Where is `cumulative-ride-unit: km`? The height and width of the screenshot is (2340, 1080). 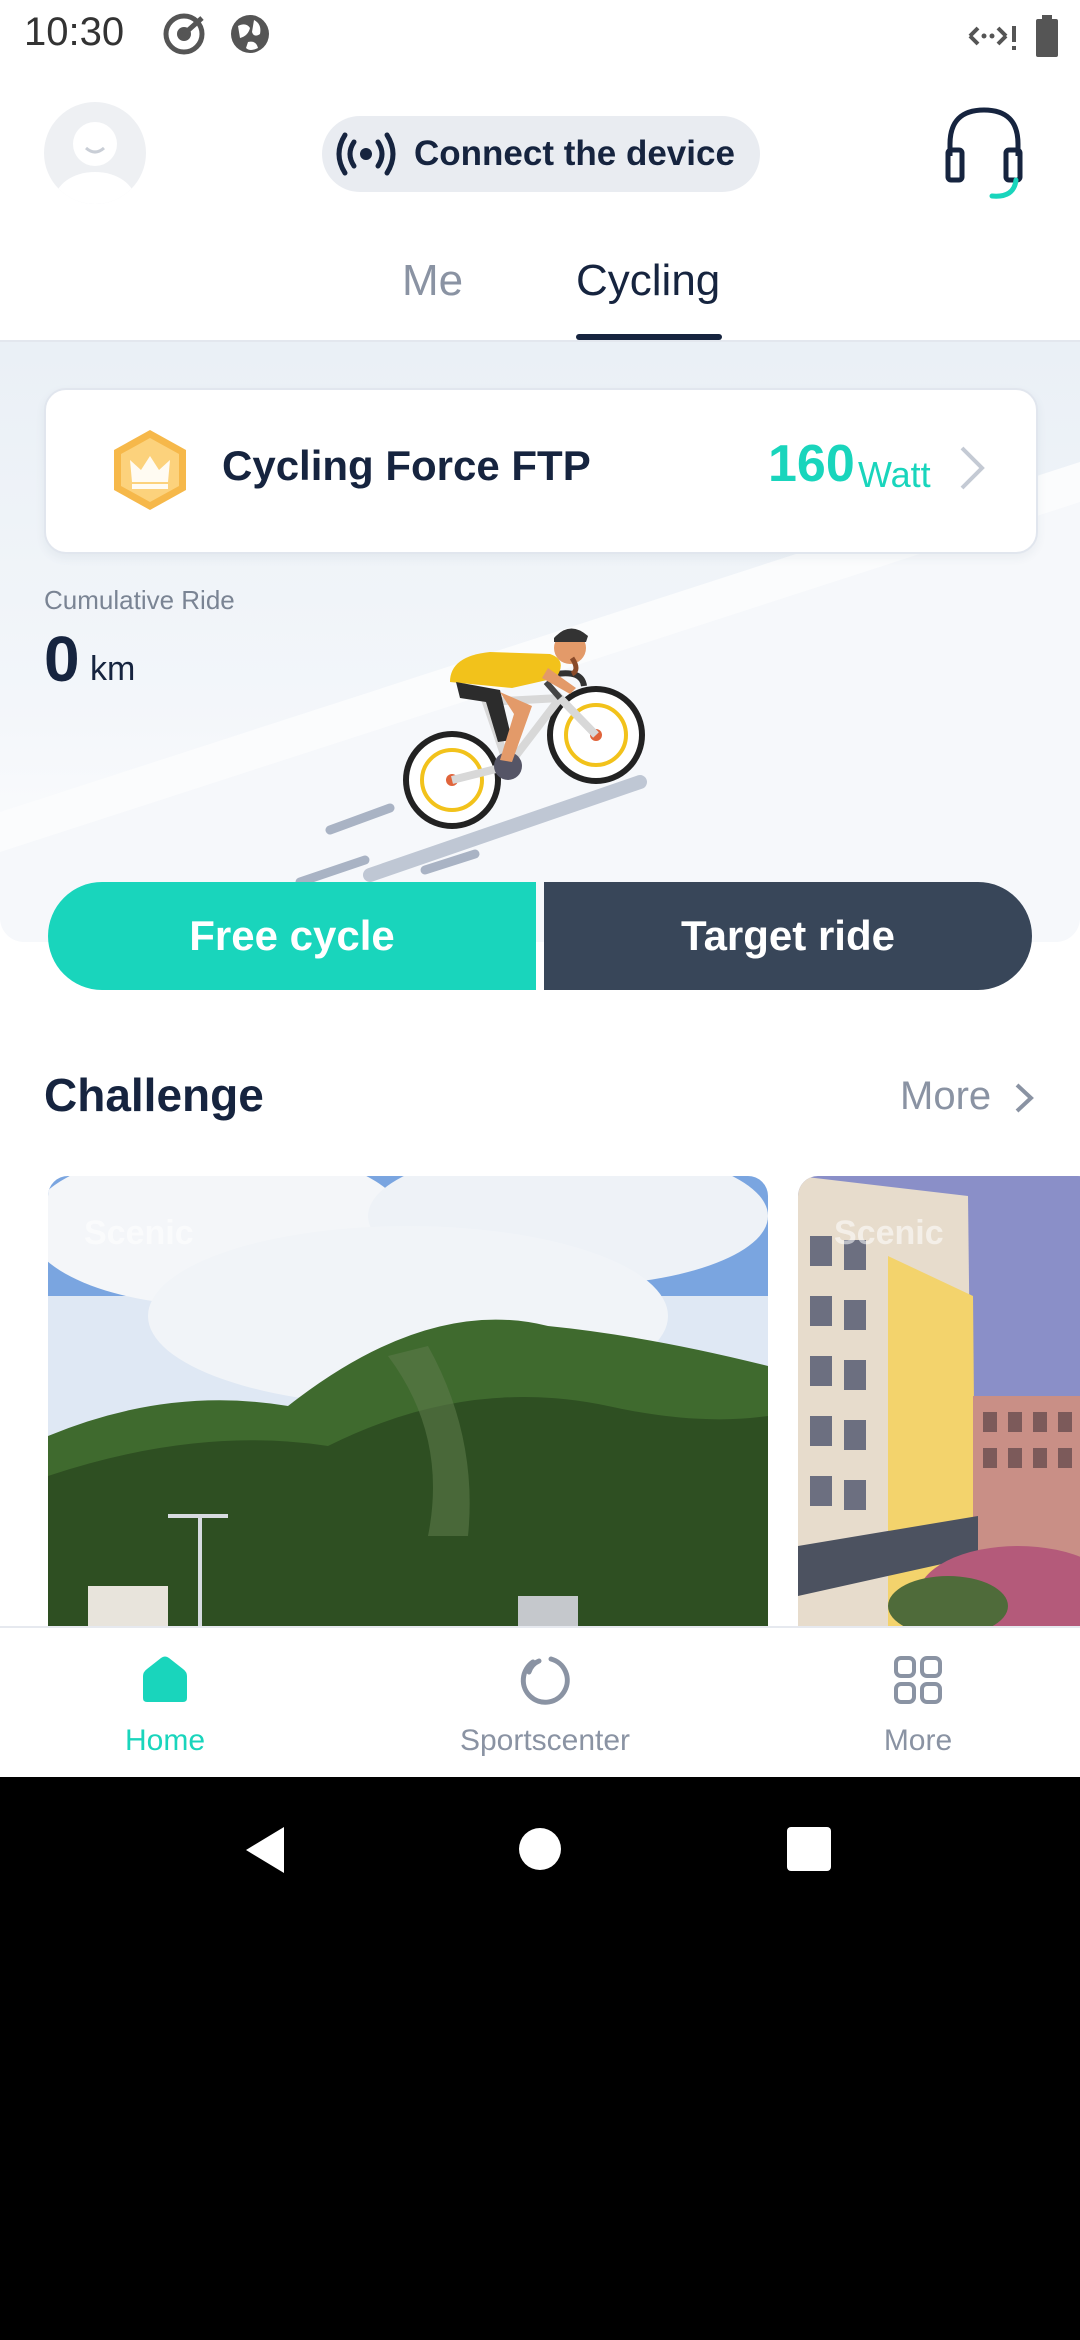
cumulative-ride-unit: km is located at coordinates (113, 669).